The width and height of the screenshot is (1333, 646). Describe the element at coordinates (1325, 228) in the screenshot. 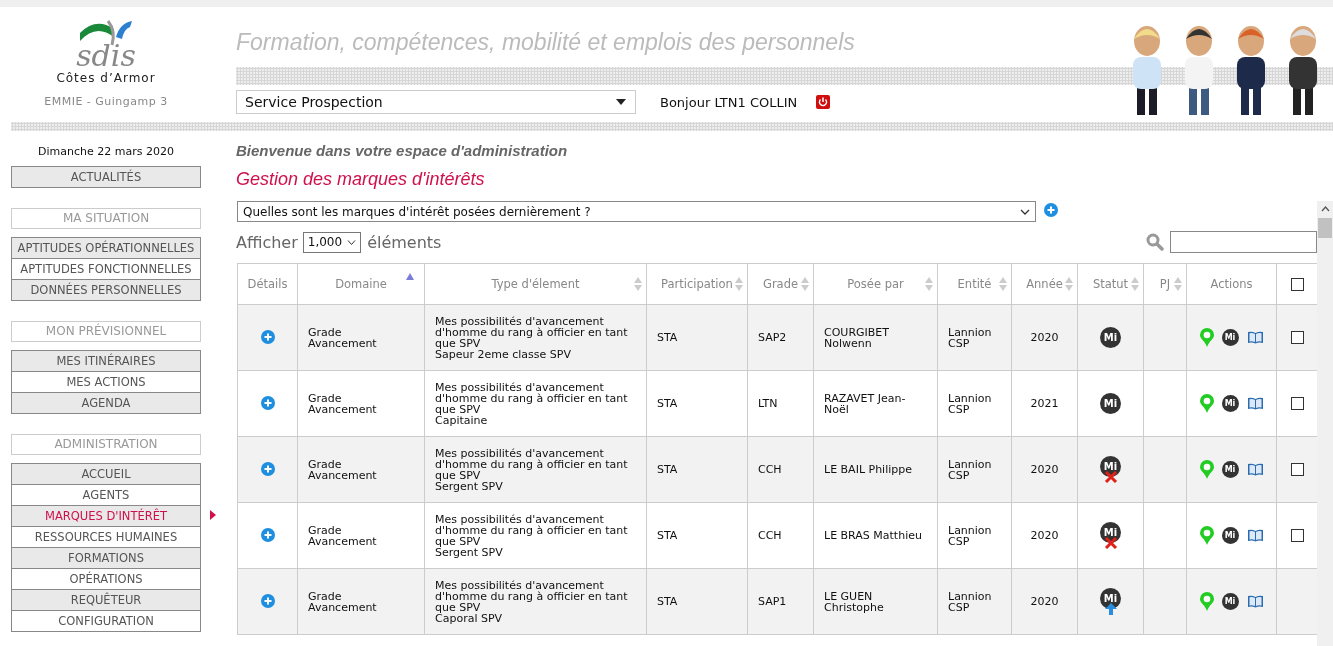

I see `scrollbar-thumb` at that location.